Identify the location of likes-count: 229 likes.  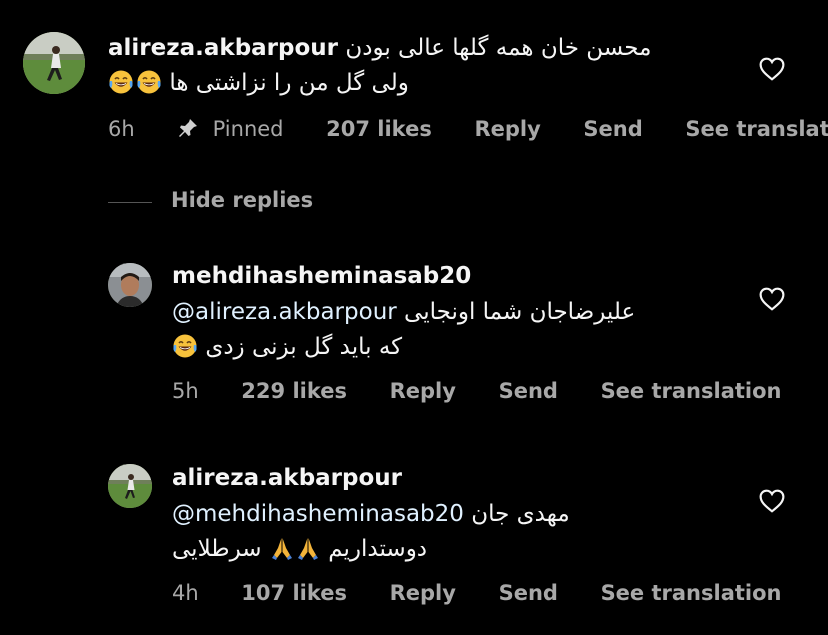
(294, 391).